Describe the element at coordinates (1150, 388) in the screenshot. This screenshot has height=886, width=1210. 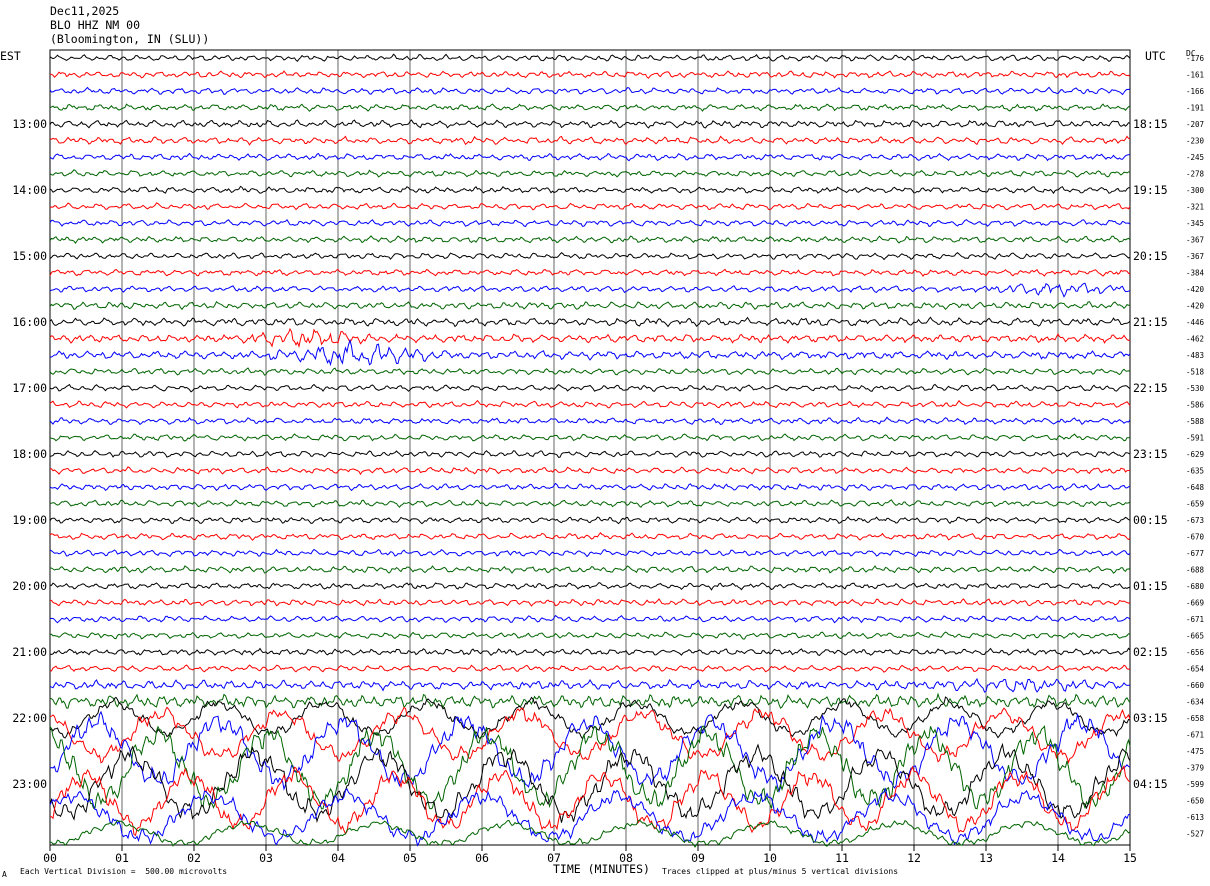
I see `right-hour-label: 22:15` at that location.